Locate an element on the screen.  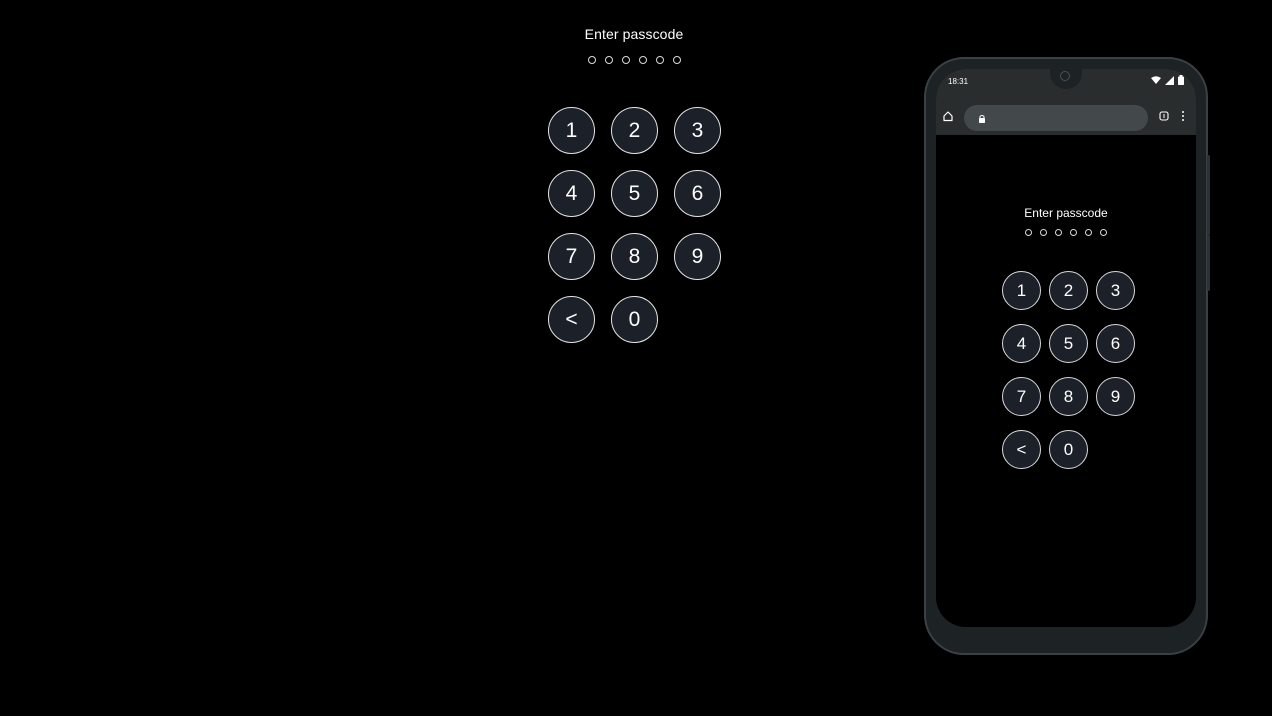
status-icons is located at coordinates (1167, 80).